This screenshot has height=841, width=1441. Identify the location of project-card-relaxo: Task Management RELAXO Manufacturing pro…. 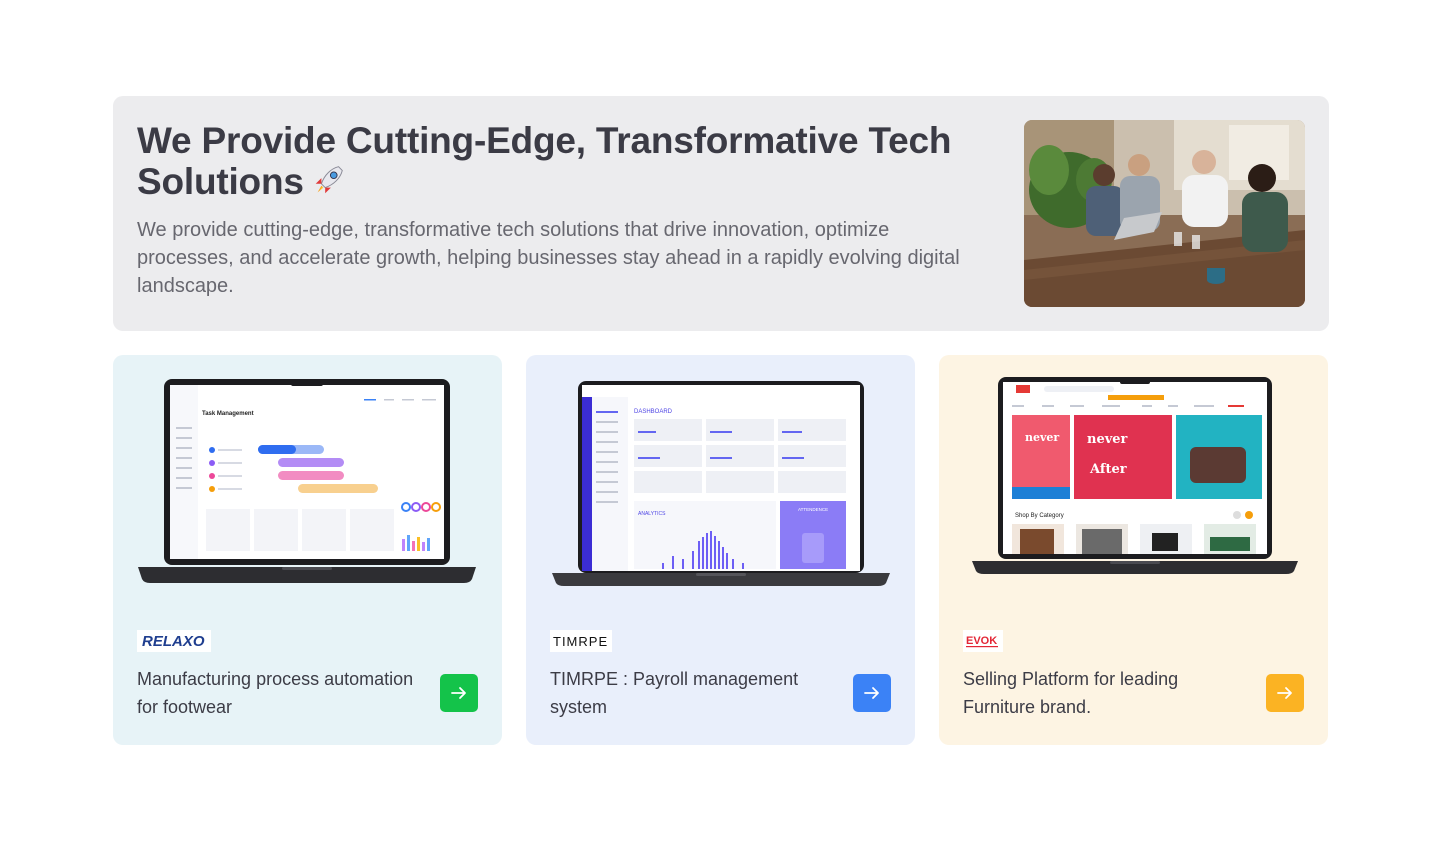
(307, 550).